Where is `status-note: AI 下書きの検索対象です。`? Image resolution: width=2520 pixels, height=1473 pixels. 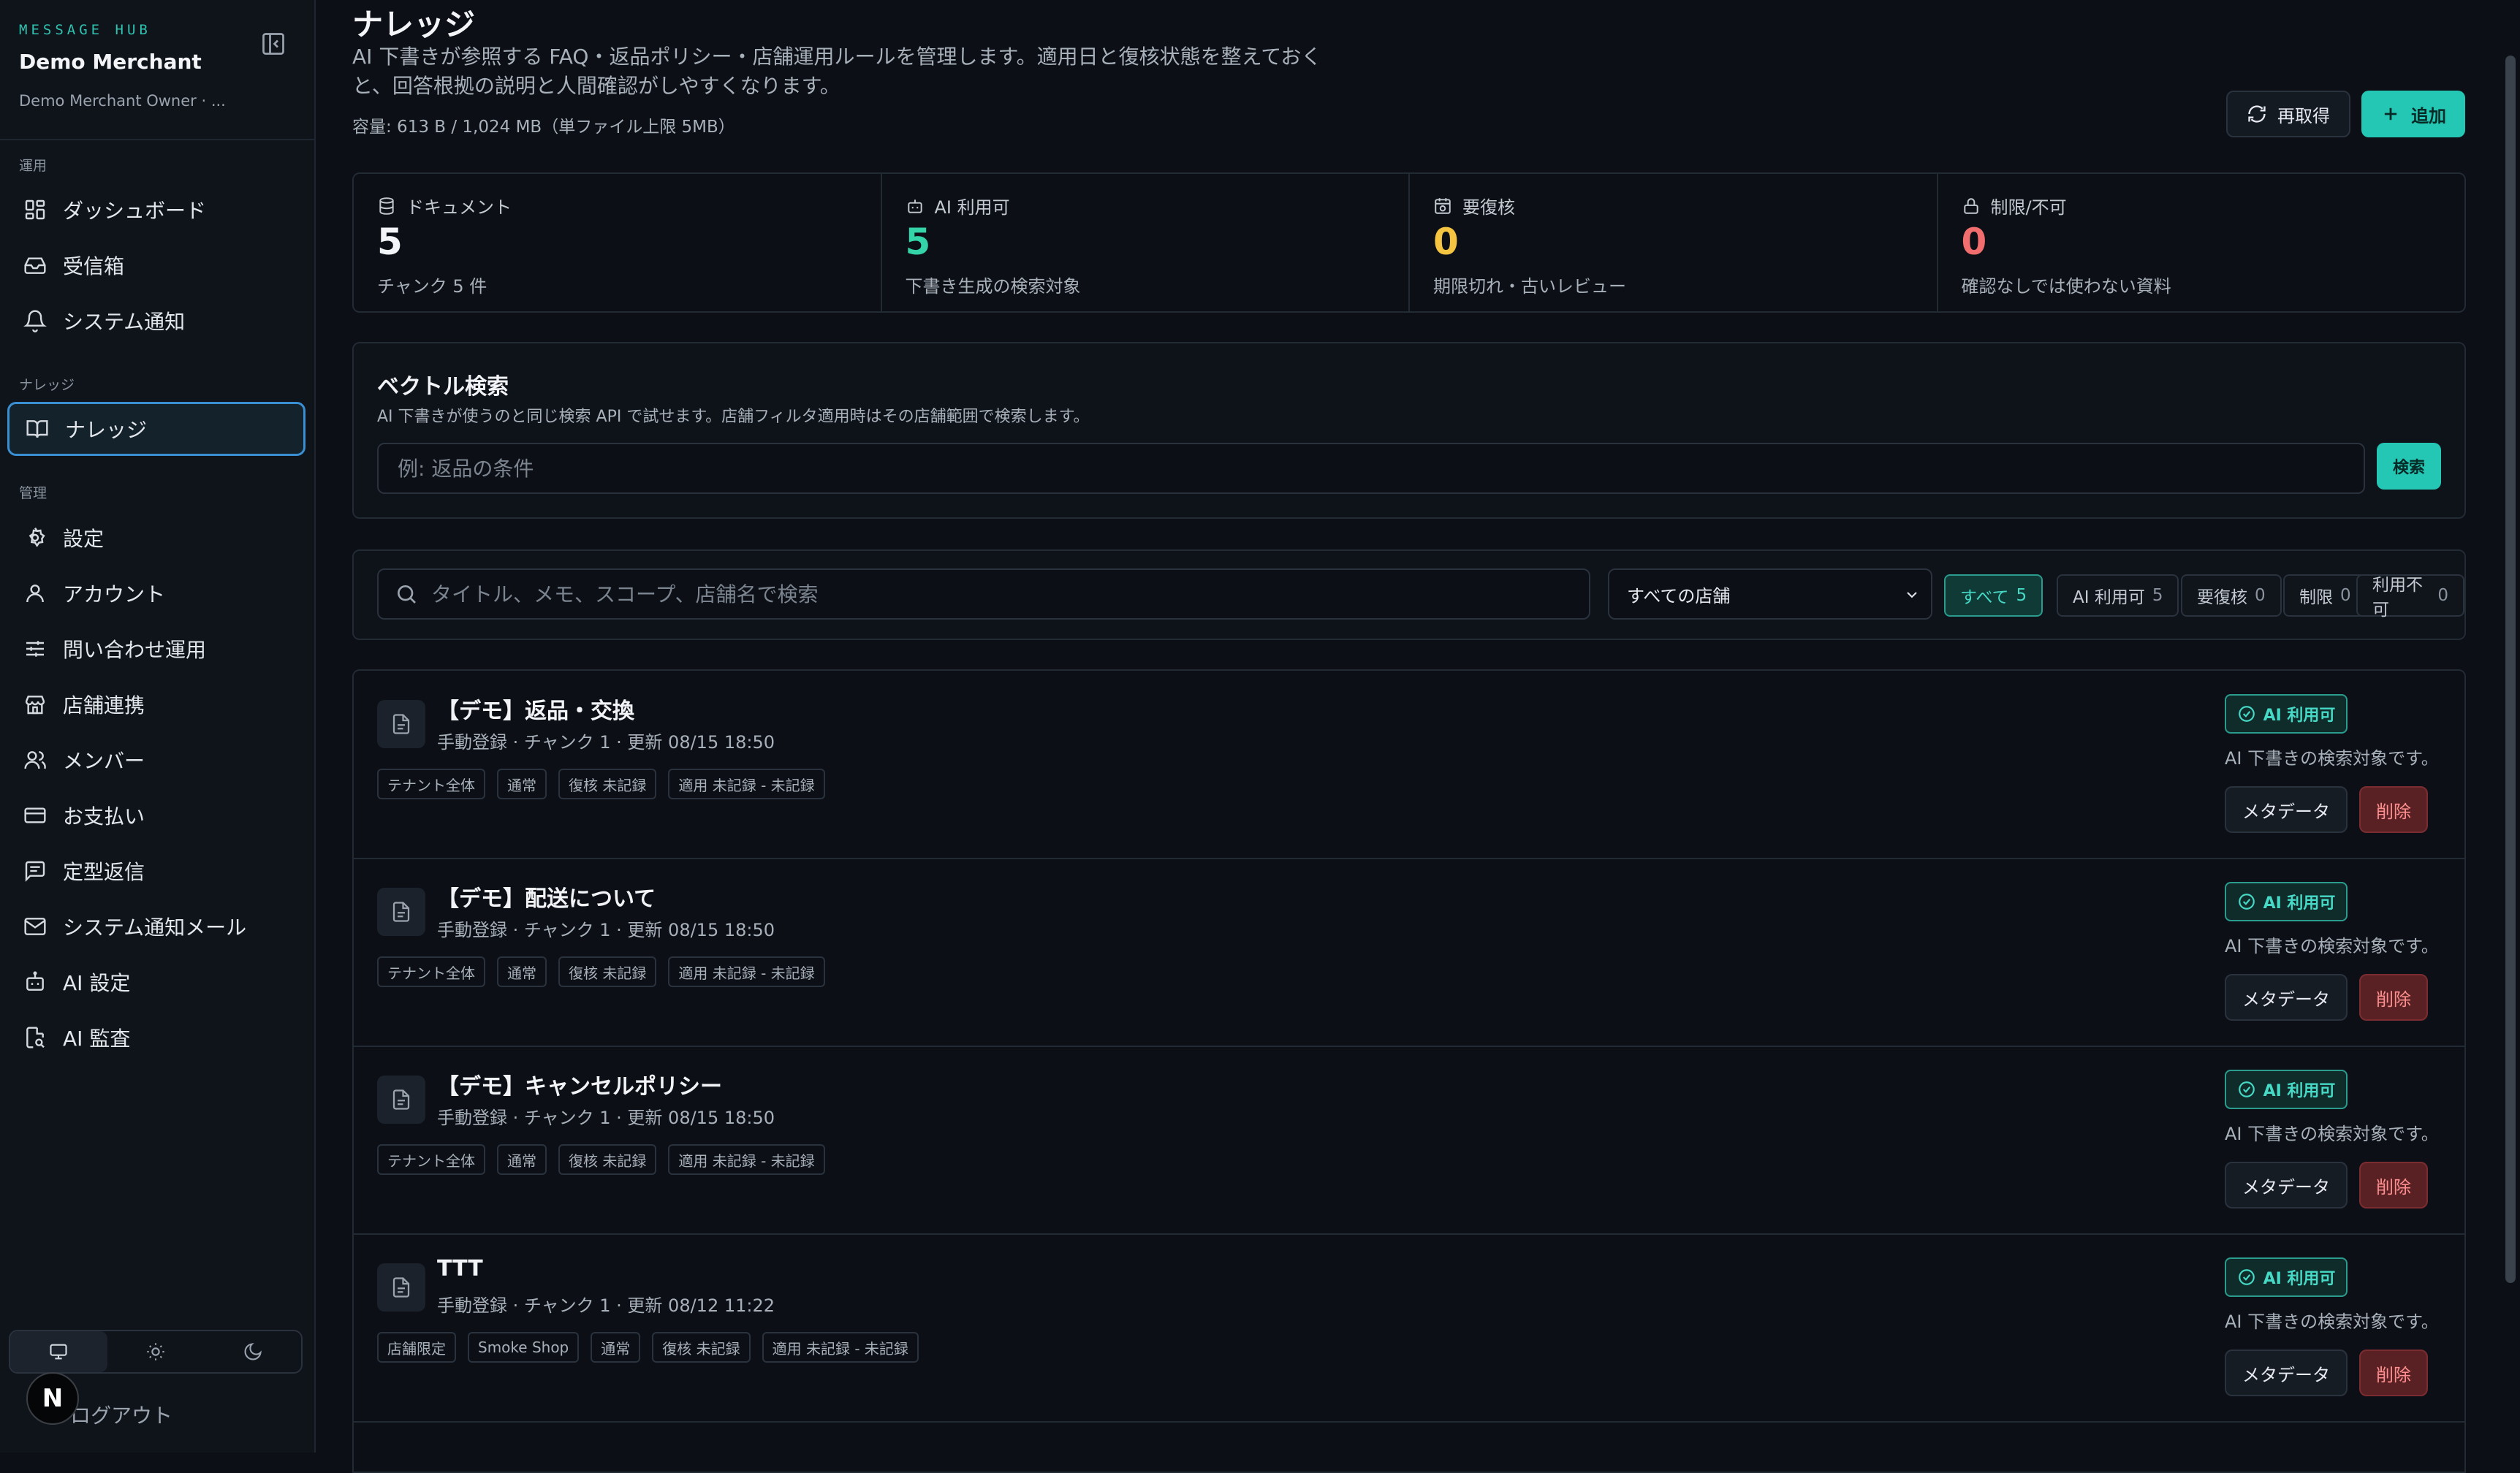
status-note: AI 下書きの検索対象です。 is located at coordinates (2332, 946).